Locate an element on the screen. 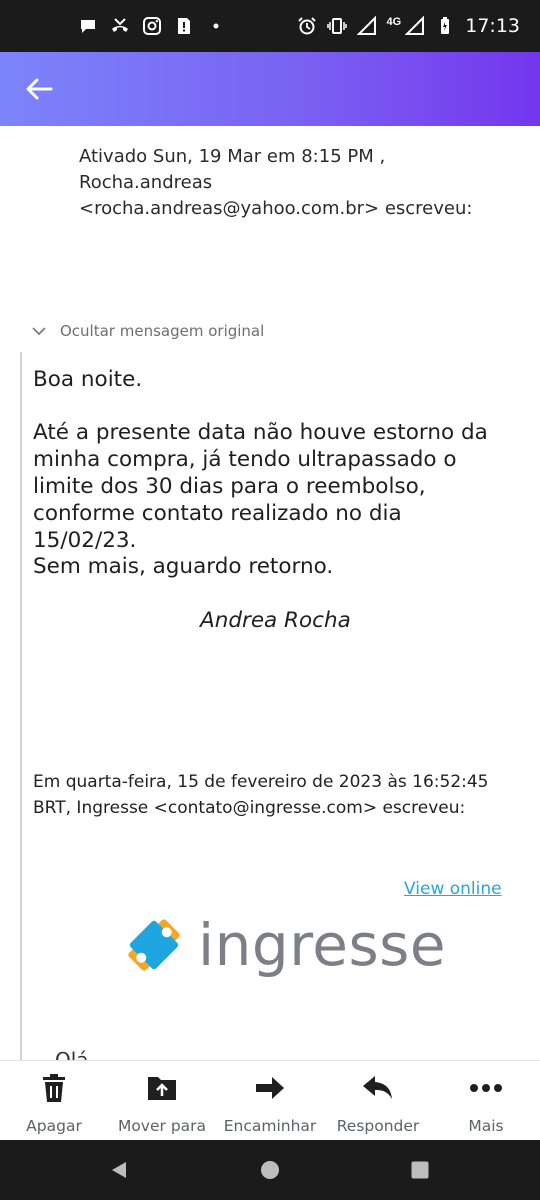  nav-recents-button is located at coordinates (420, 1170).